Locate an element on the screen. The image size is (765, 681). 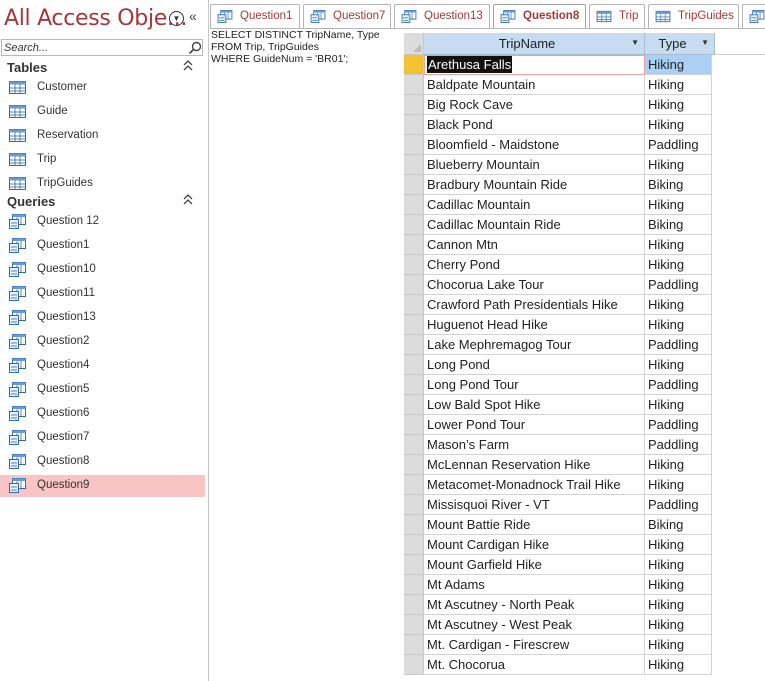
nav-item-question-12: Question 12 is located at coordinates (102, 222).